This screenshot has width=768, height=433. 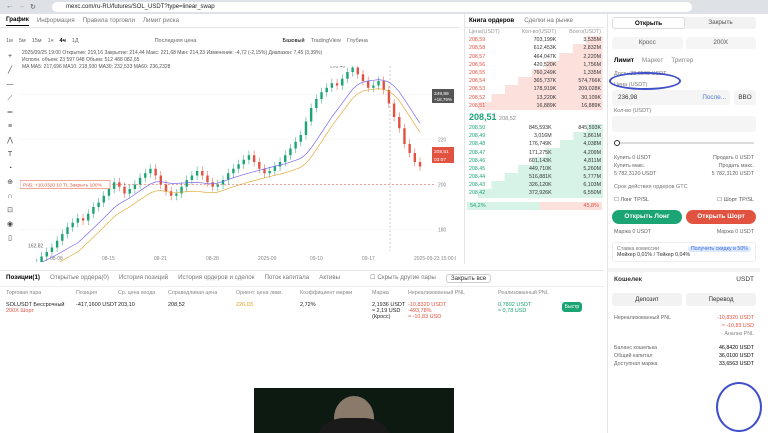 I want to click on ob-price: 208,45, so click(x=477, y=168).